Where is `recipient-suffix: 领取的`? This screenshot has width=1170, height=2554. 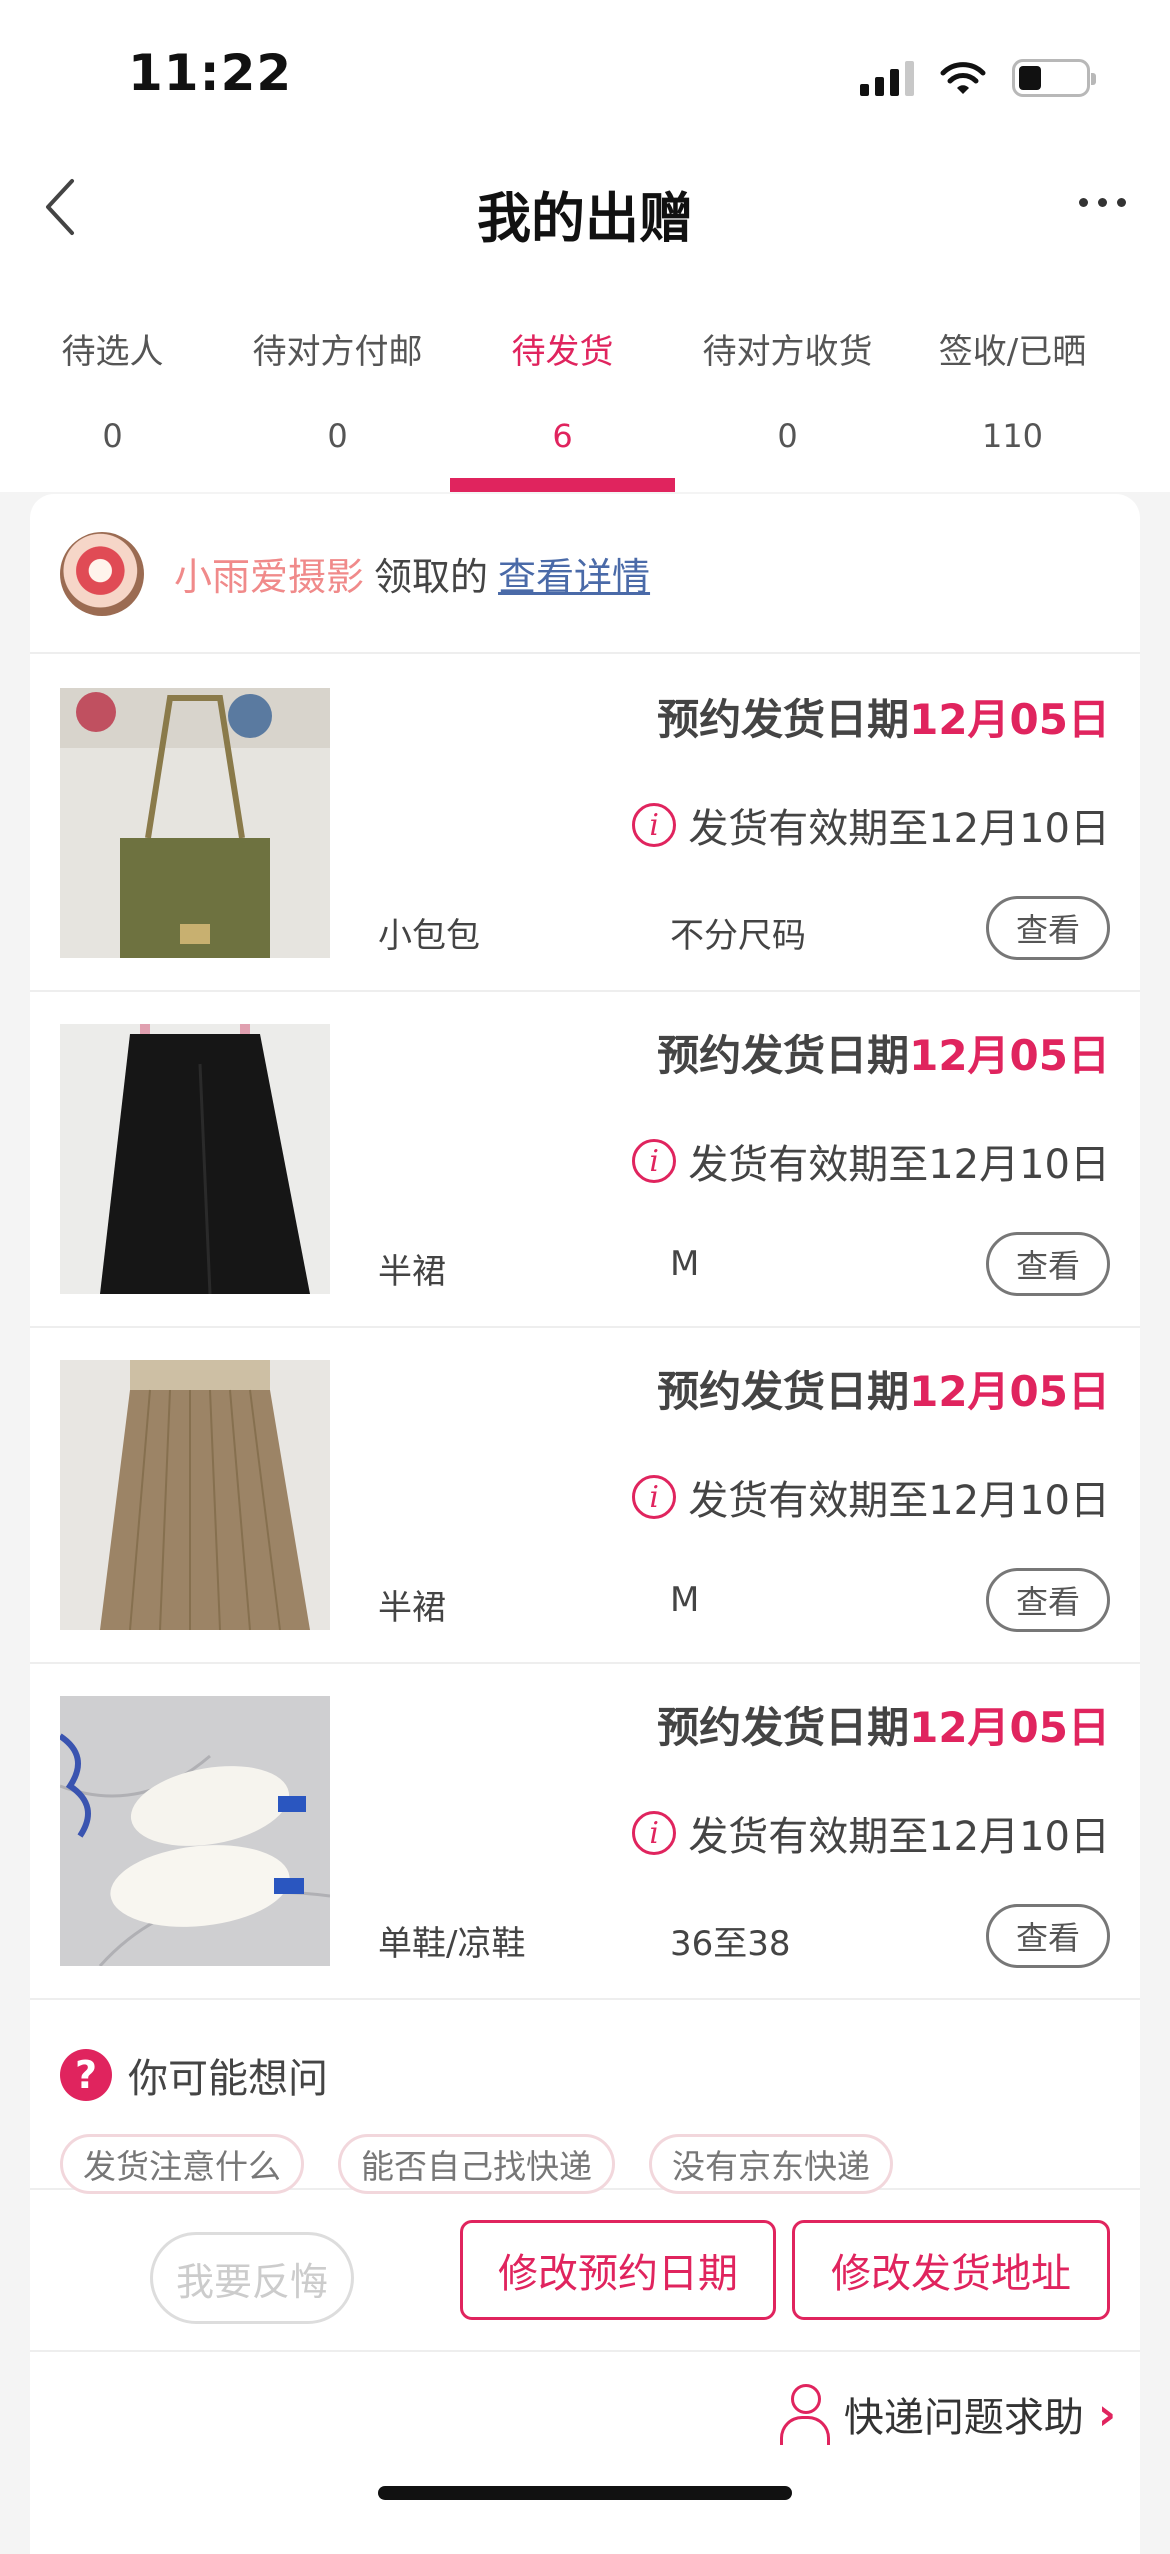 recipient-suffix: 领取的 is located at coordinates (431, 577).